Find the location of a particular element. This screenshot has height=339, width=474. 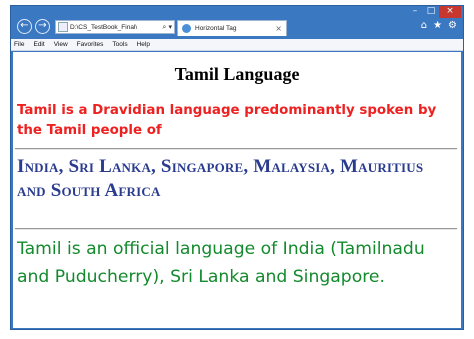

gear-icon: ⚙ is located at coordinates (452, 25).